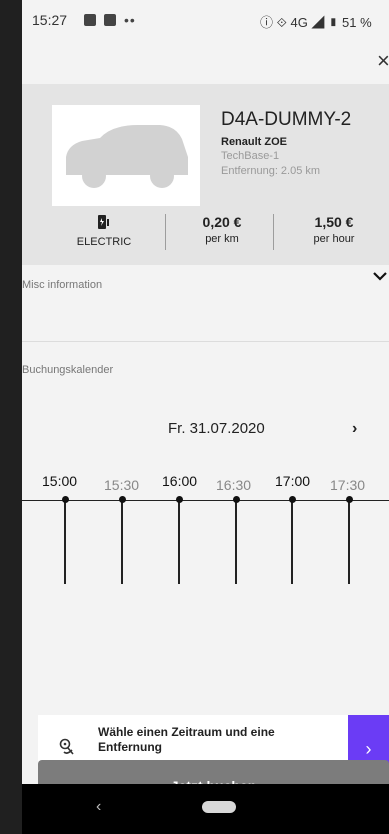  I want to click on fuel-type: ELECTRIC, so click(104, 231).